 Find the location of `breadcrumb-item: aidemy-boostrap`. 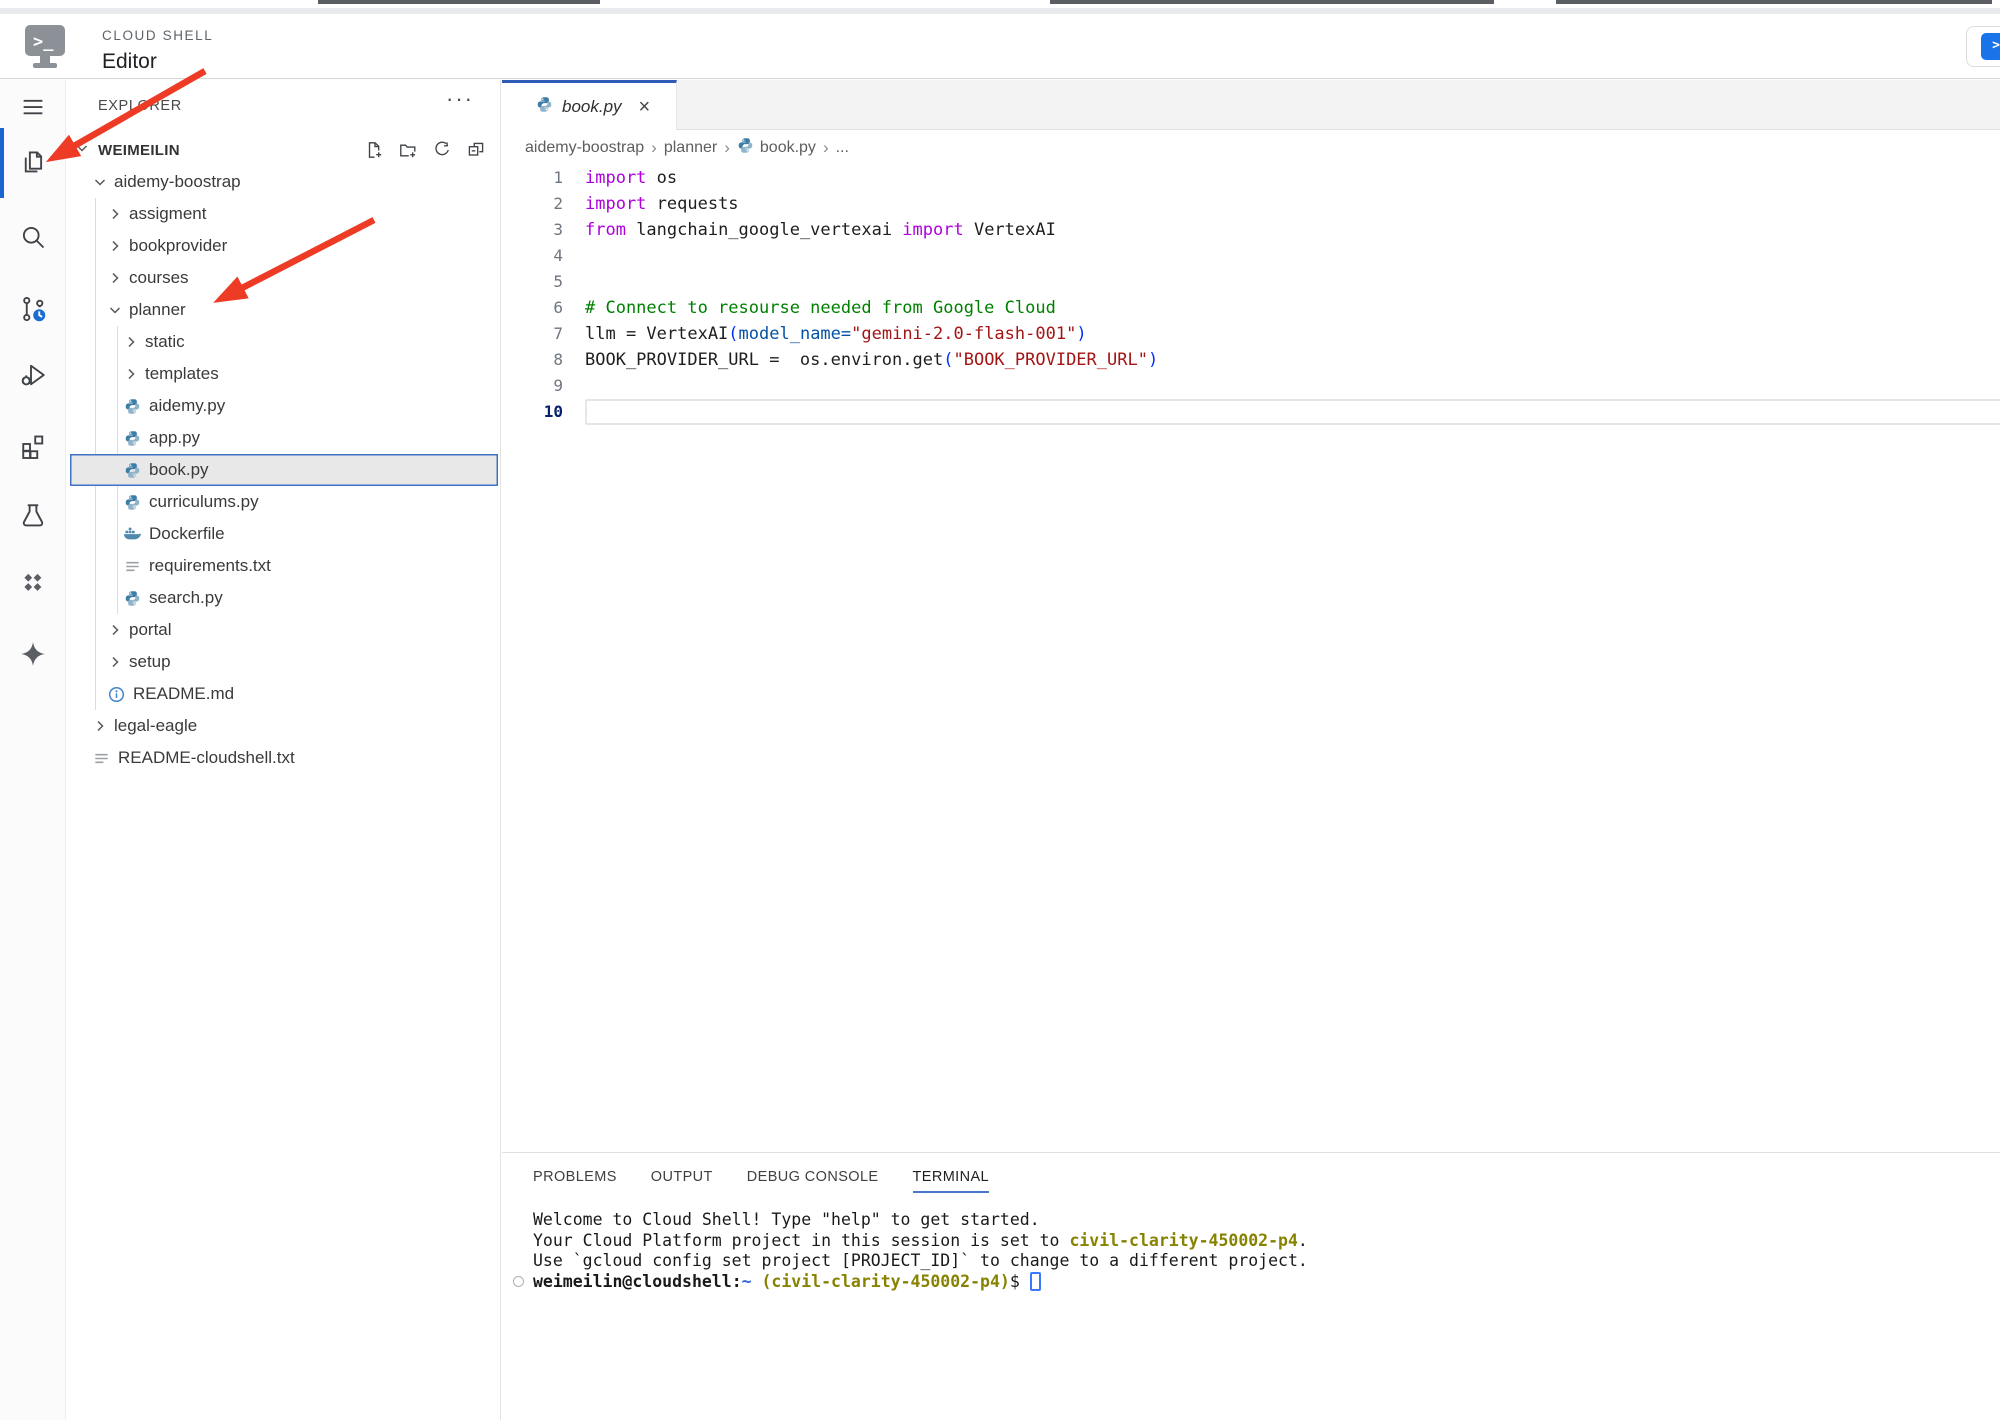

breadcrumb-item: aidemy-boostrap is located at coordinates (584, 148).